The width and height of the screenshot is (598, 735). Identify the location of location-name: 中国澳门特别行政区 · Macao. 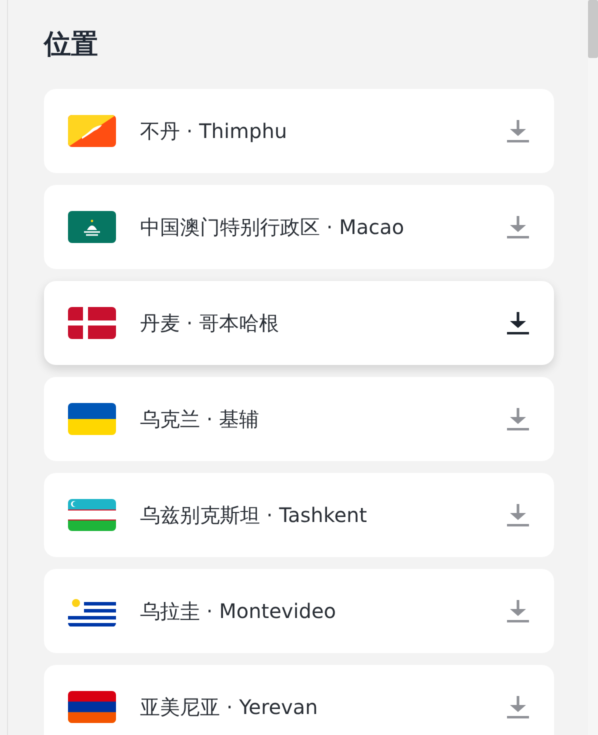
(273, 227).